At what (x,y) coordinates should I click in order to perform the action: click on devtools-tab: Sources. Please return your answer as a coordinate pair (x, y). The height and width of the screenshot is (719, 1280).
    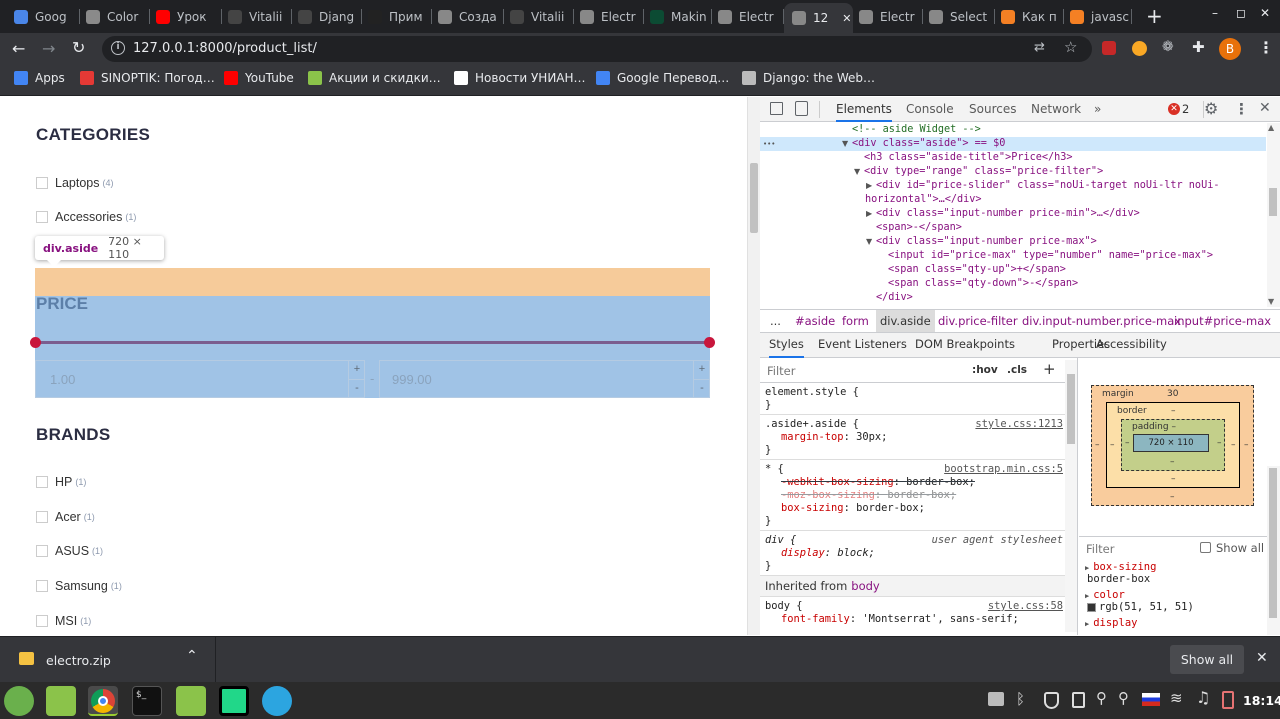
    Looking at the image, I should click on (992, 109).